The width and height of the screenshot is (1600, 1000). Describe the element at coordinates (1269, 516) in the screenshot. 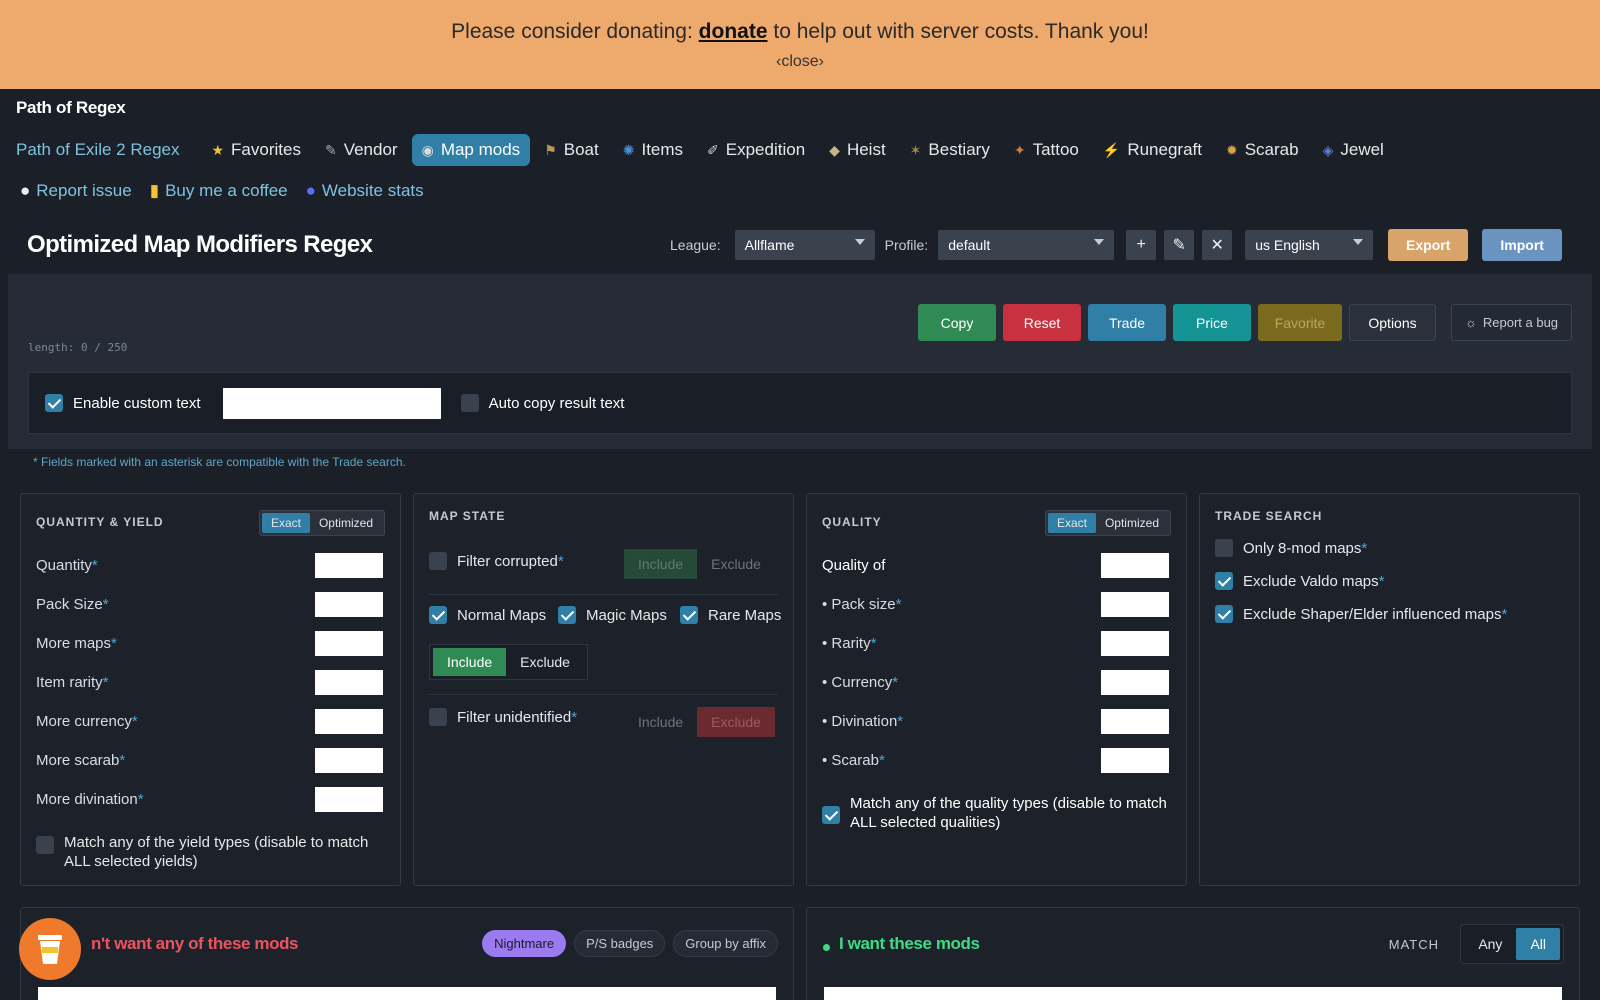

I see `card-title: TRADE SEARCH` at that location.